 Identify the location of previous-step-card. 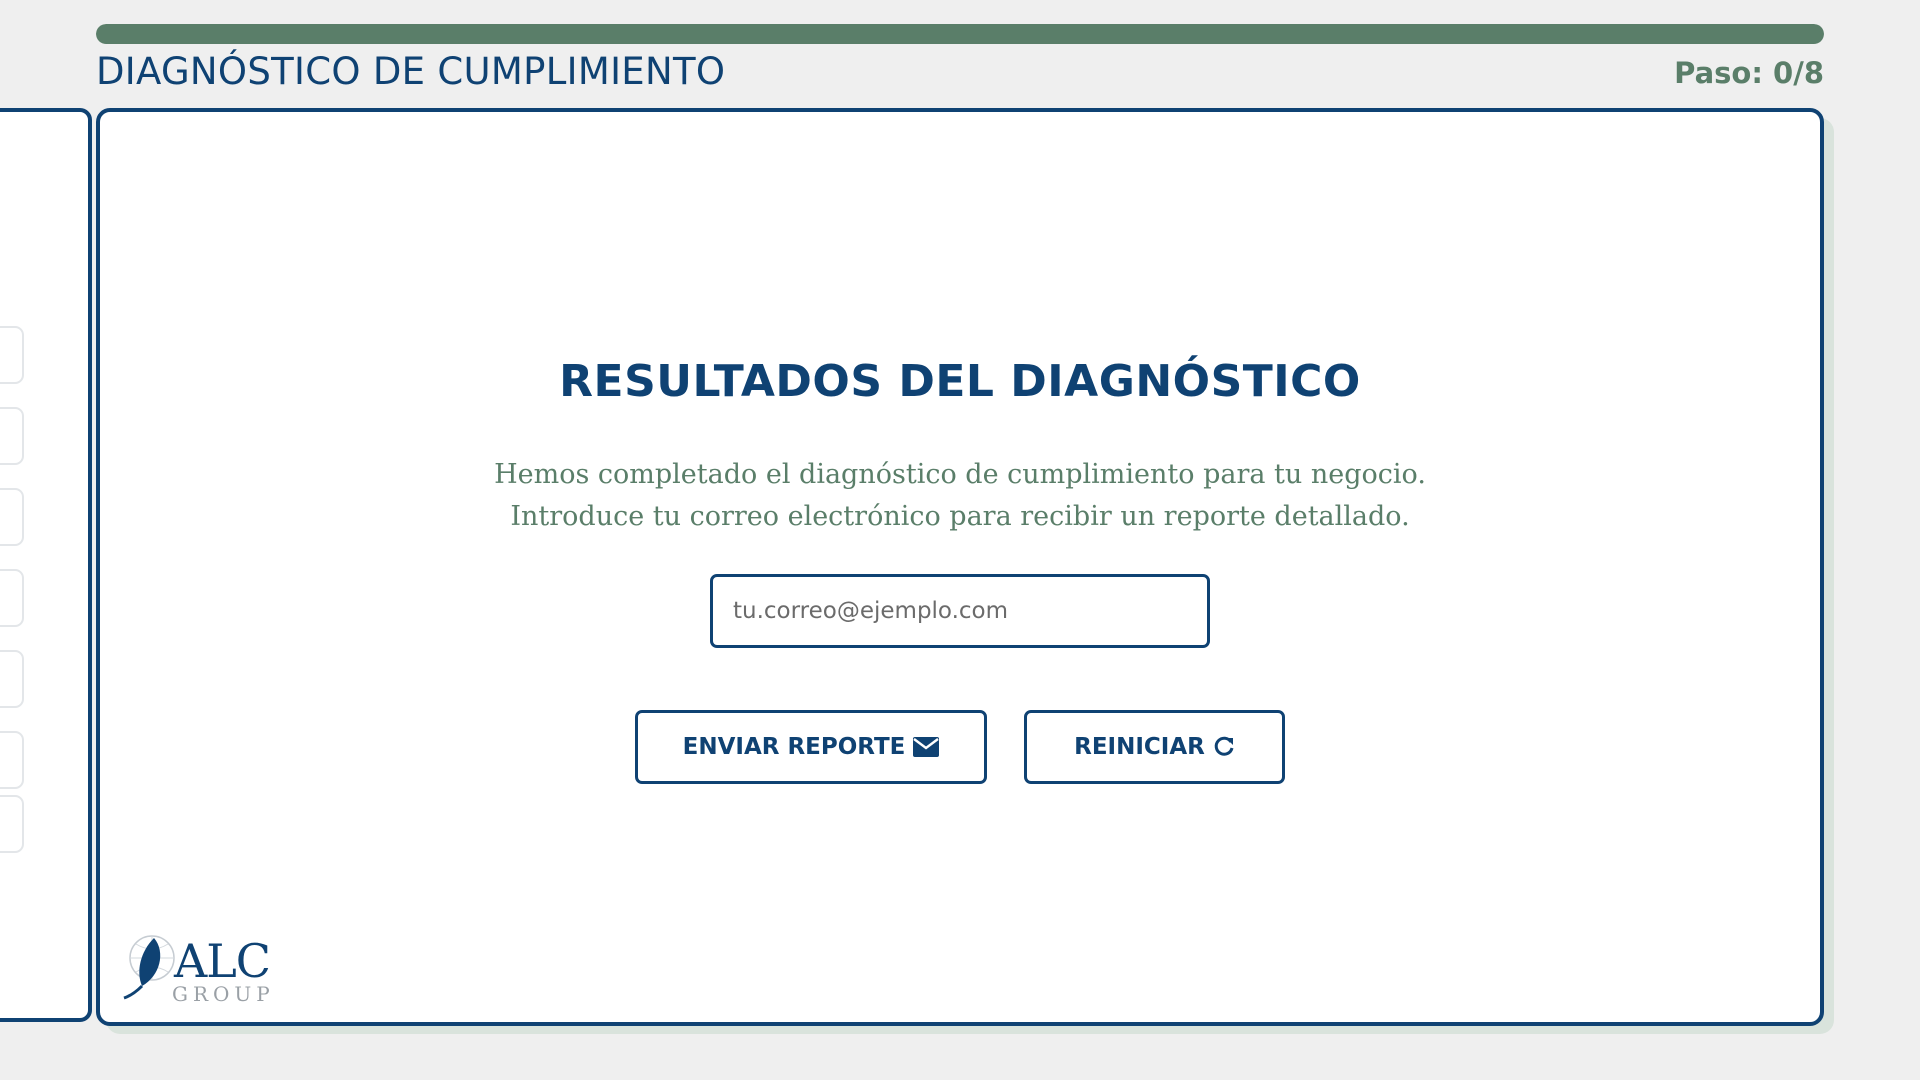
(46, 565).